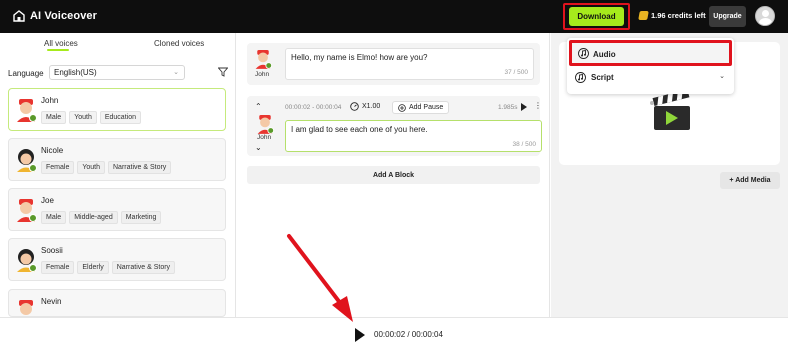  Describe the element at coordinates (402, 107) in the screenshot. I see `add-icon` at that location.